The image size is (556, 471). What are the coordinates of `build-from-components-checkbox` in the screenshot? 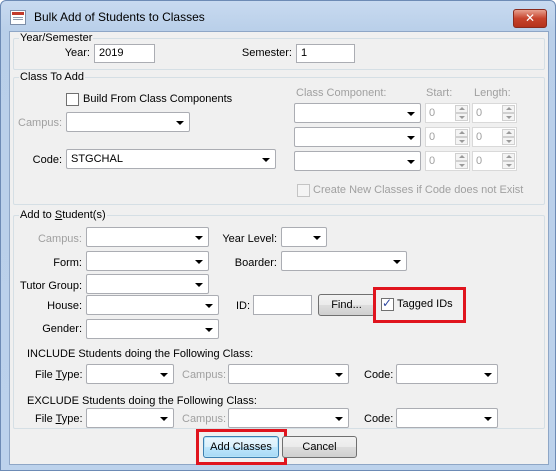 It's located at (72, 99).